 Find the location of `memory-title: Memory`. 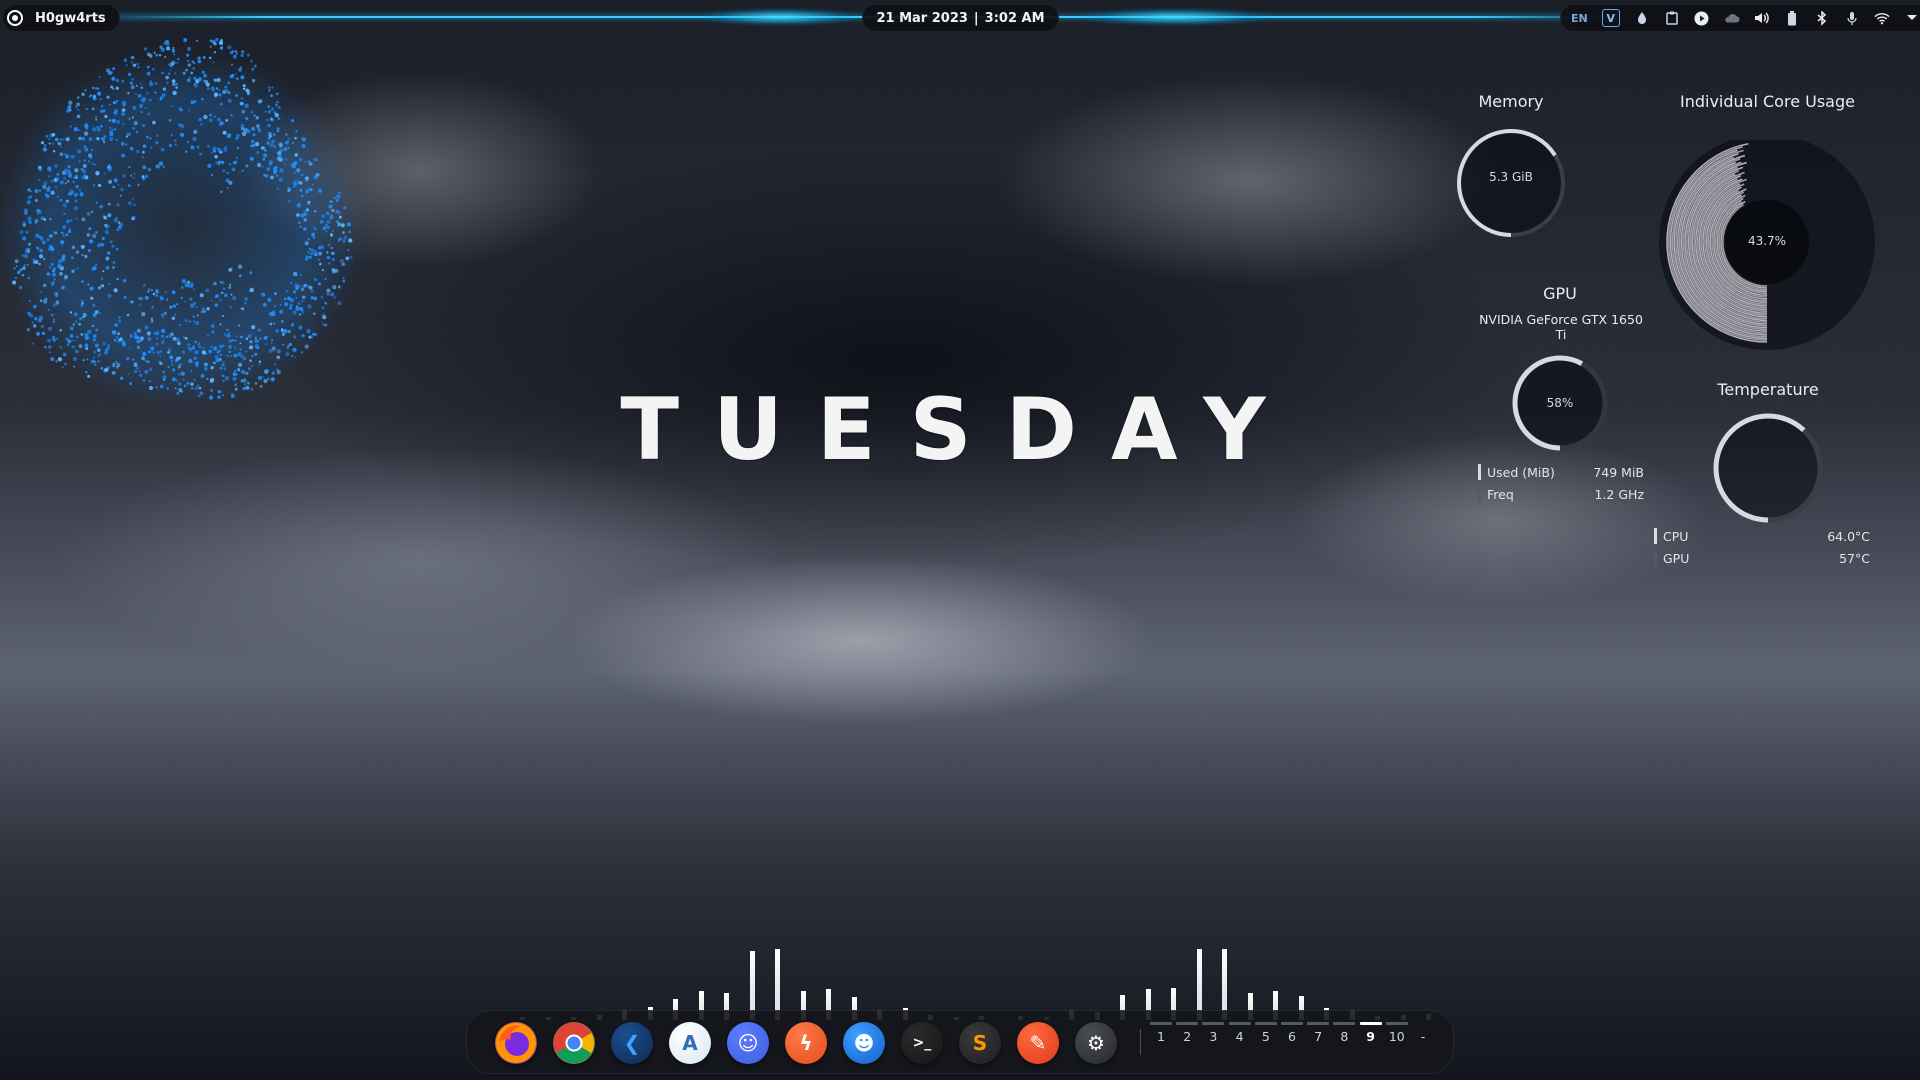

memory-title: Memory is located at coordinates (1511, 101).